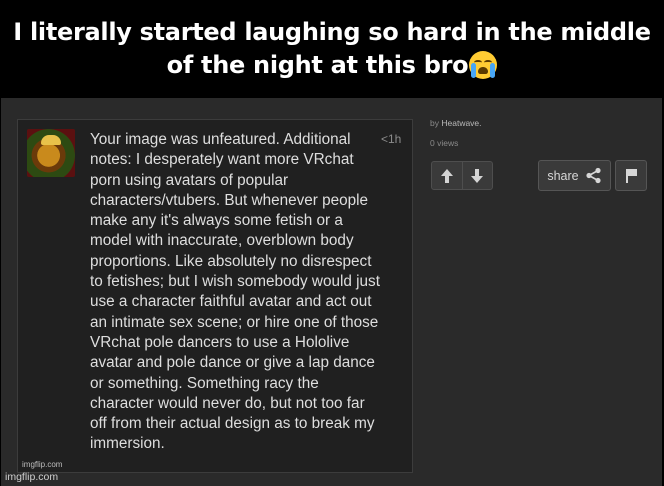 Image resolution: width=664 pixels, height=486 pixels. I want to click on flag-button, so click(631, 175).